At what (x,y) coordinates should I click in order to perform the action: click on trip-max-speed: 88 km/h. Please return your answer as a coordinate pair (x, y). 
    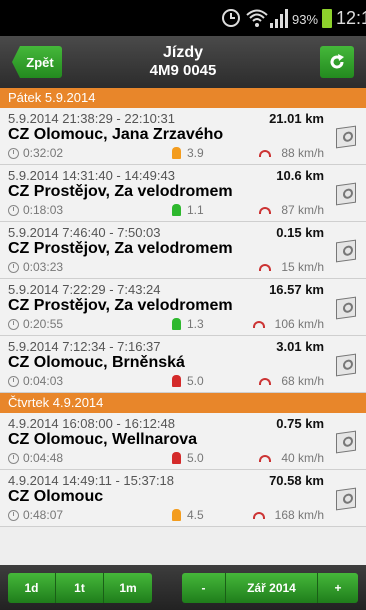
    Looking at the image, I should click on (291, 153).